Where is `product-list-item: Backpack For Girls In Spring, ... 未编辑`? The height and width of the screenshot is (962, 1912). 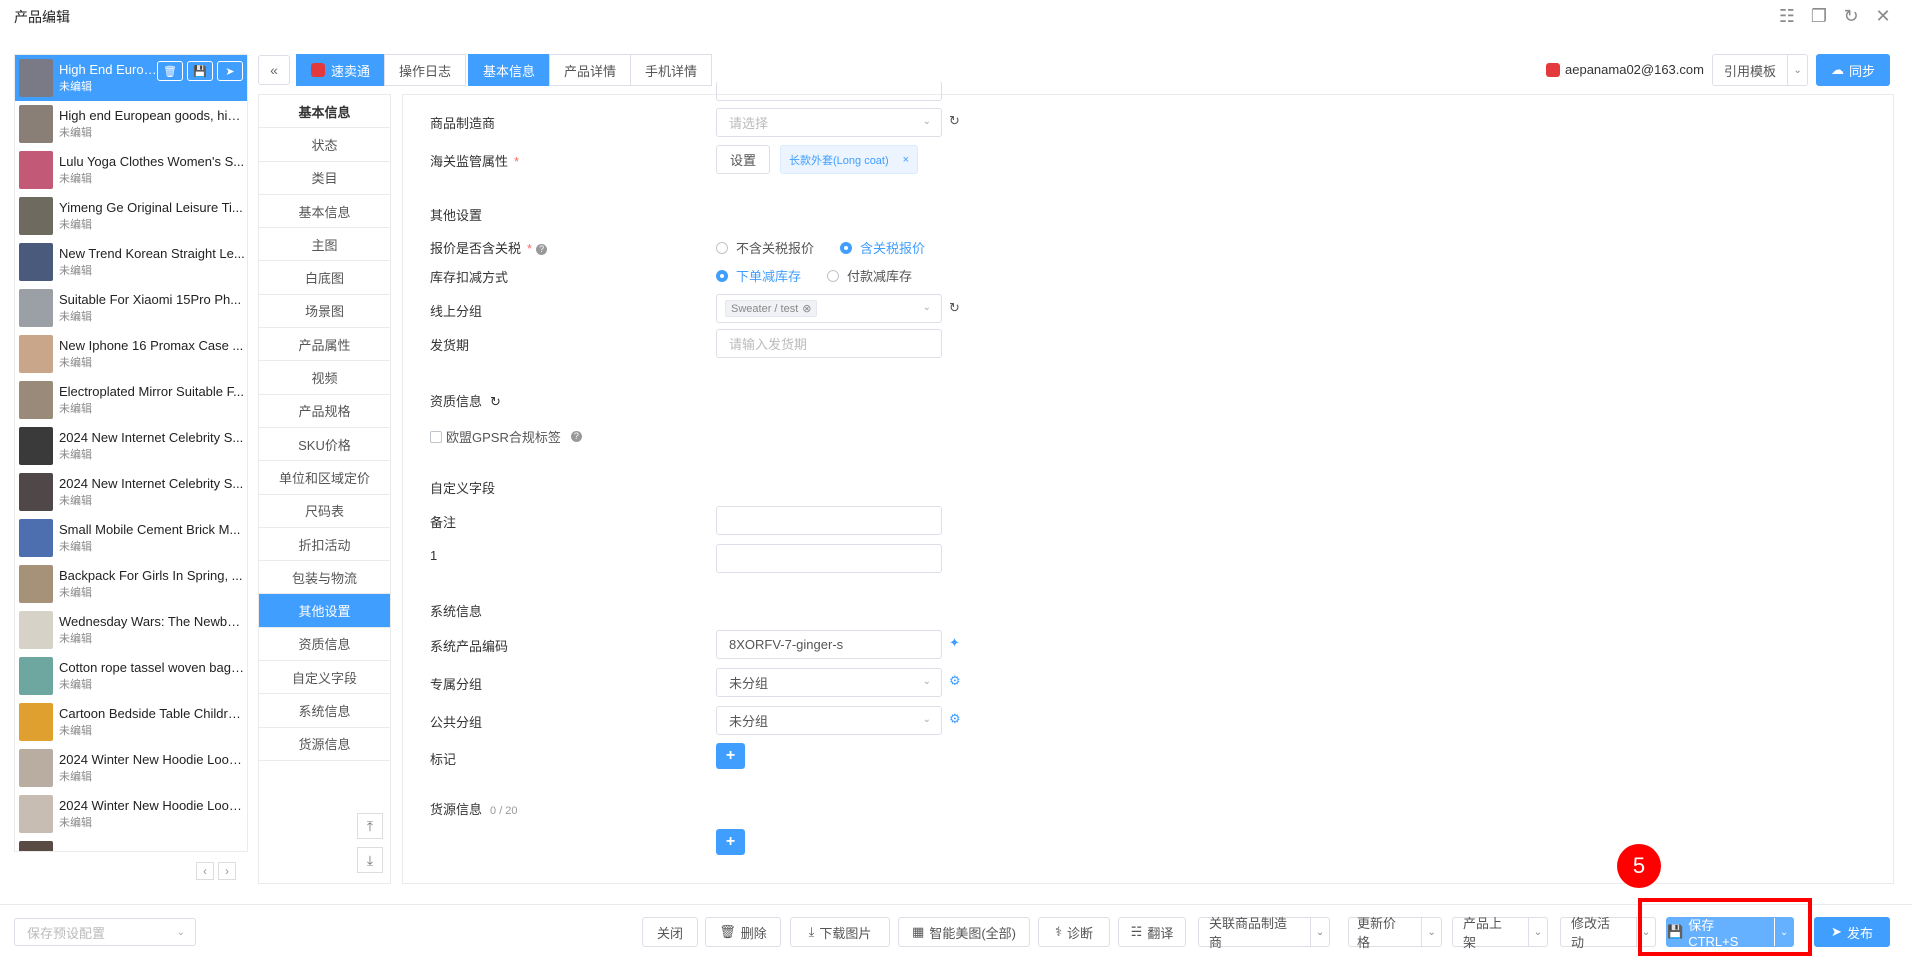 product-list-item: Backpack For Girls In Spring, ... 未编辑 is located at coordinates (131, 584).